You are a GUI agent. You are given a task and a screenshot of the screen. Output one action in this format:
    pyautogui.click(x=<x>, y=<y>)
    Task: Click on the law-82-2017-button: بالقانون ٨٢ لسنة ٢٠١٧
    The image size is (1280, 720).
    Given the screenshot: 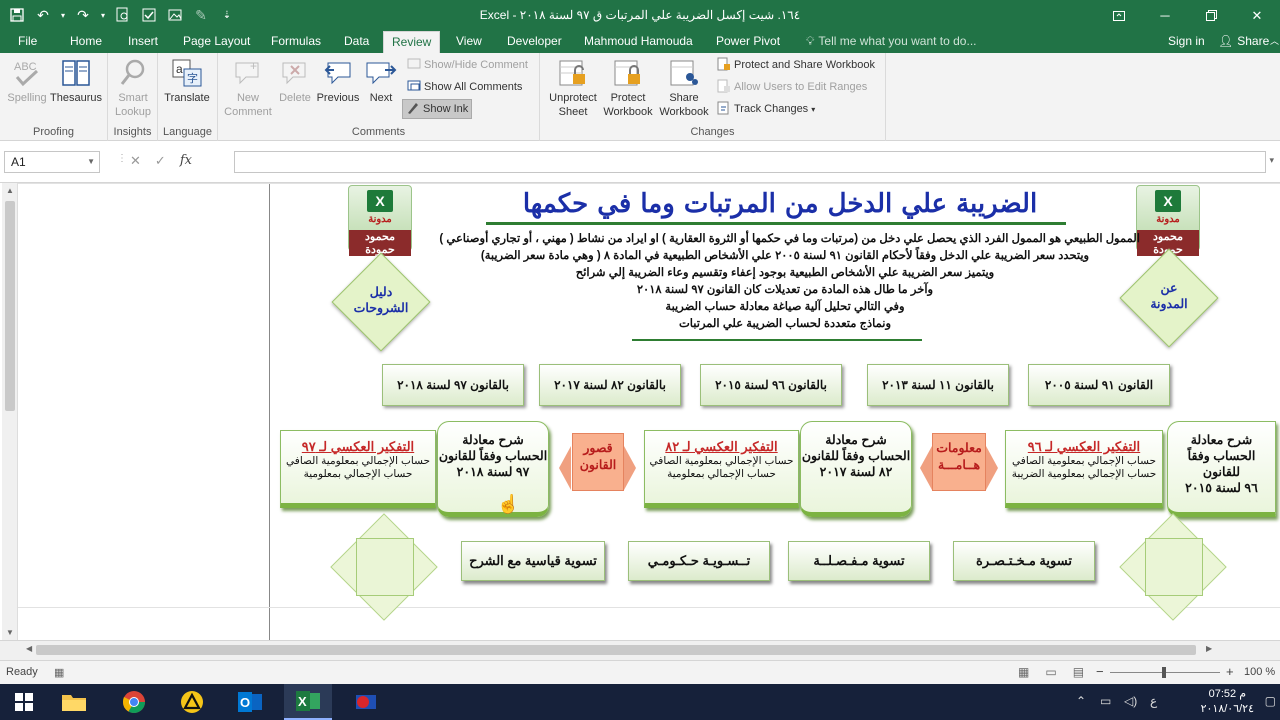 What is the action you would take?
    pyautogui.click(x=610, y=385)
    